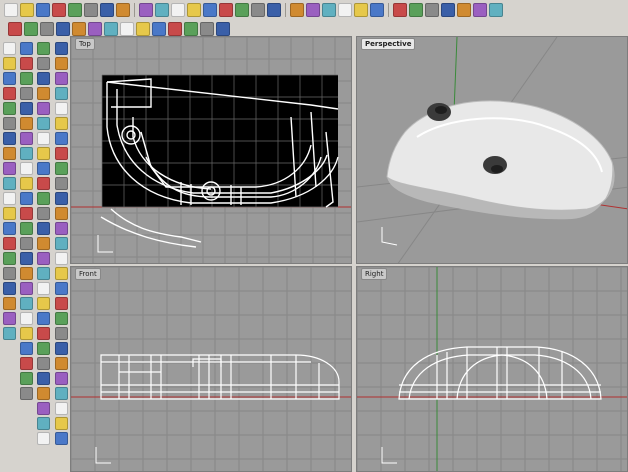  What do you see at coordinates (43, 258) in the screenshot?
I see `draft-icon` at bounding box center [43, 258].